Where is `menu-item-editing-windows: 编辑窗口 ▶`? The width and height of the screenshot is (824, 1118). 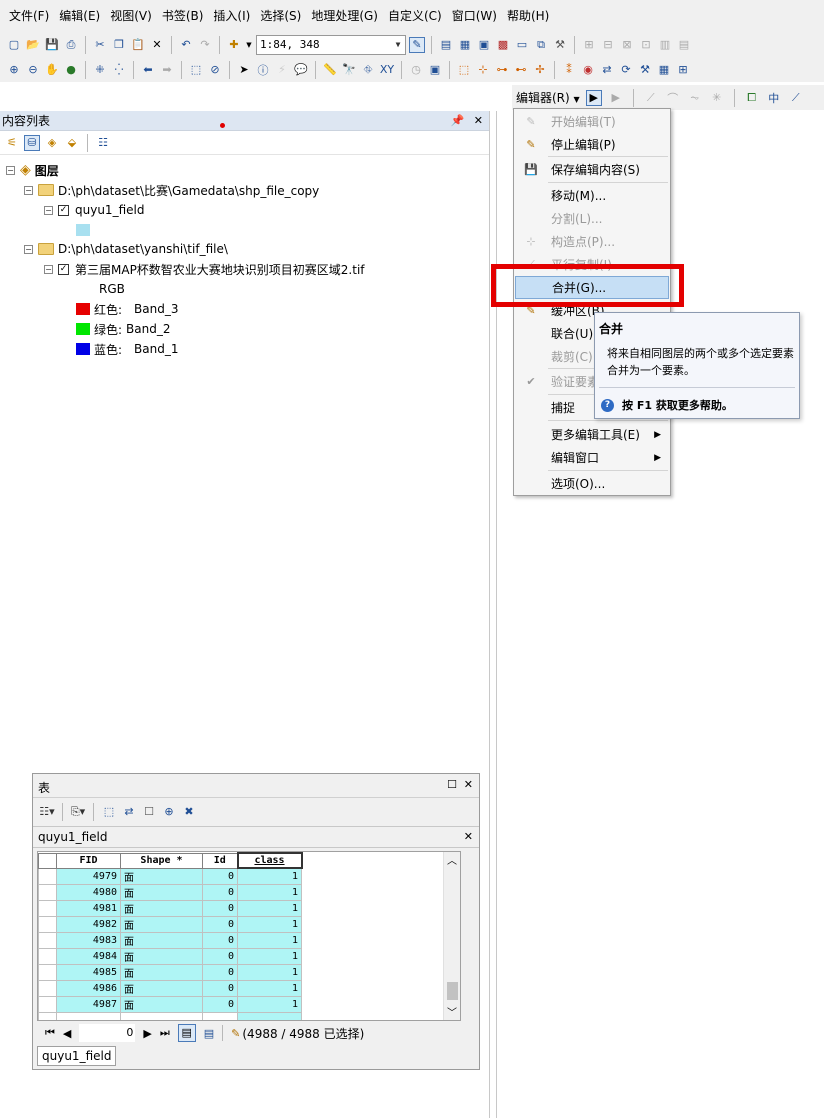 menu-item-editing-windows: 编辑窗口 ▶ is located at coordinates (592, 457).